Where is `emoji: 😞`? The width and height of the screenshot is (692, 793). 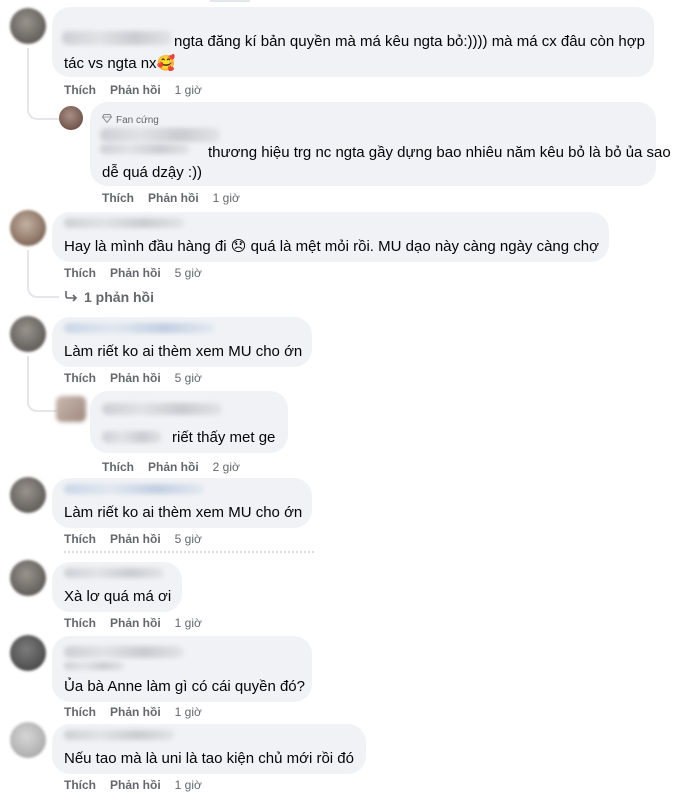 emoji: 😞 is located at coordinates (238, 246).